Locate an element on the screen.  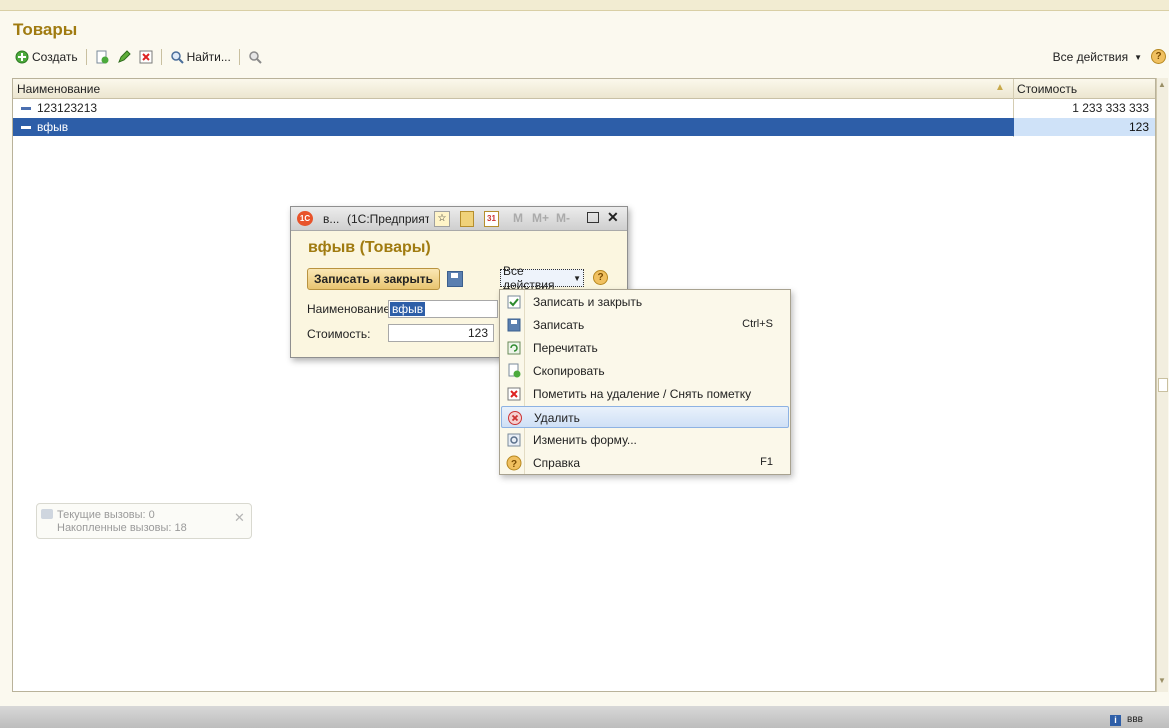
form-heading: вфыв (Товары) is located at coordinates (369, 247).